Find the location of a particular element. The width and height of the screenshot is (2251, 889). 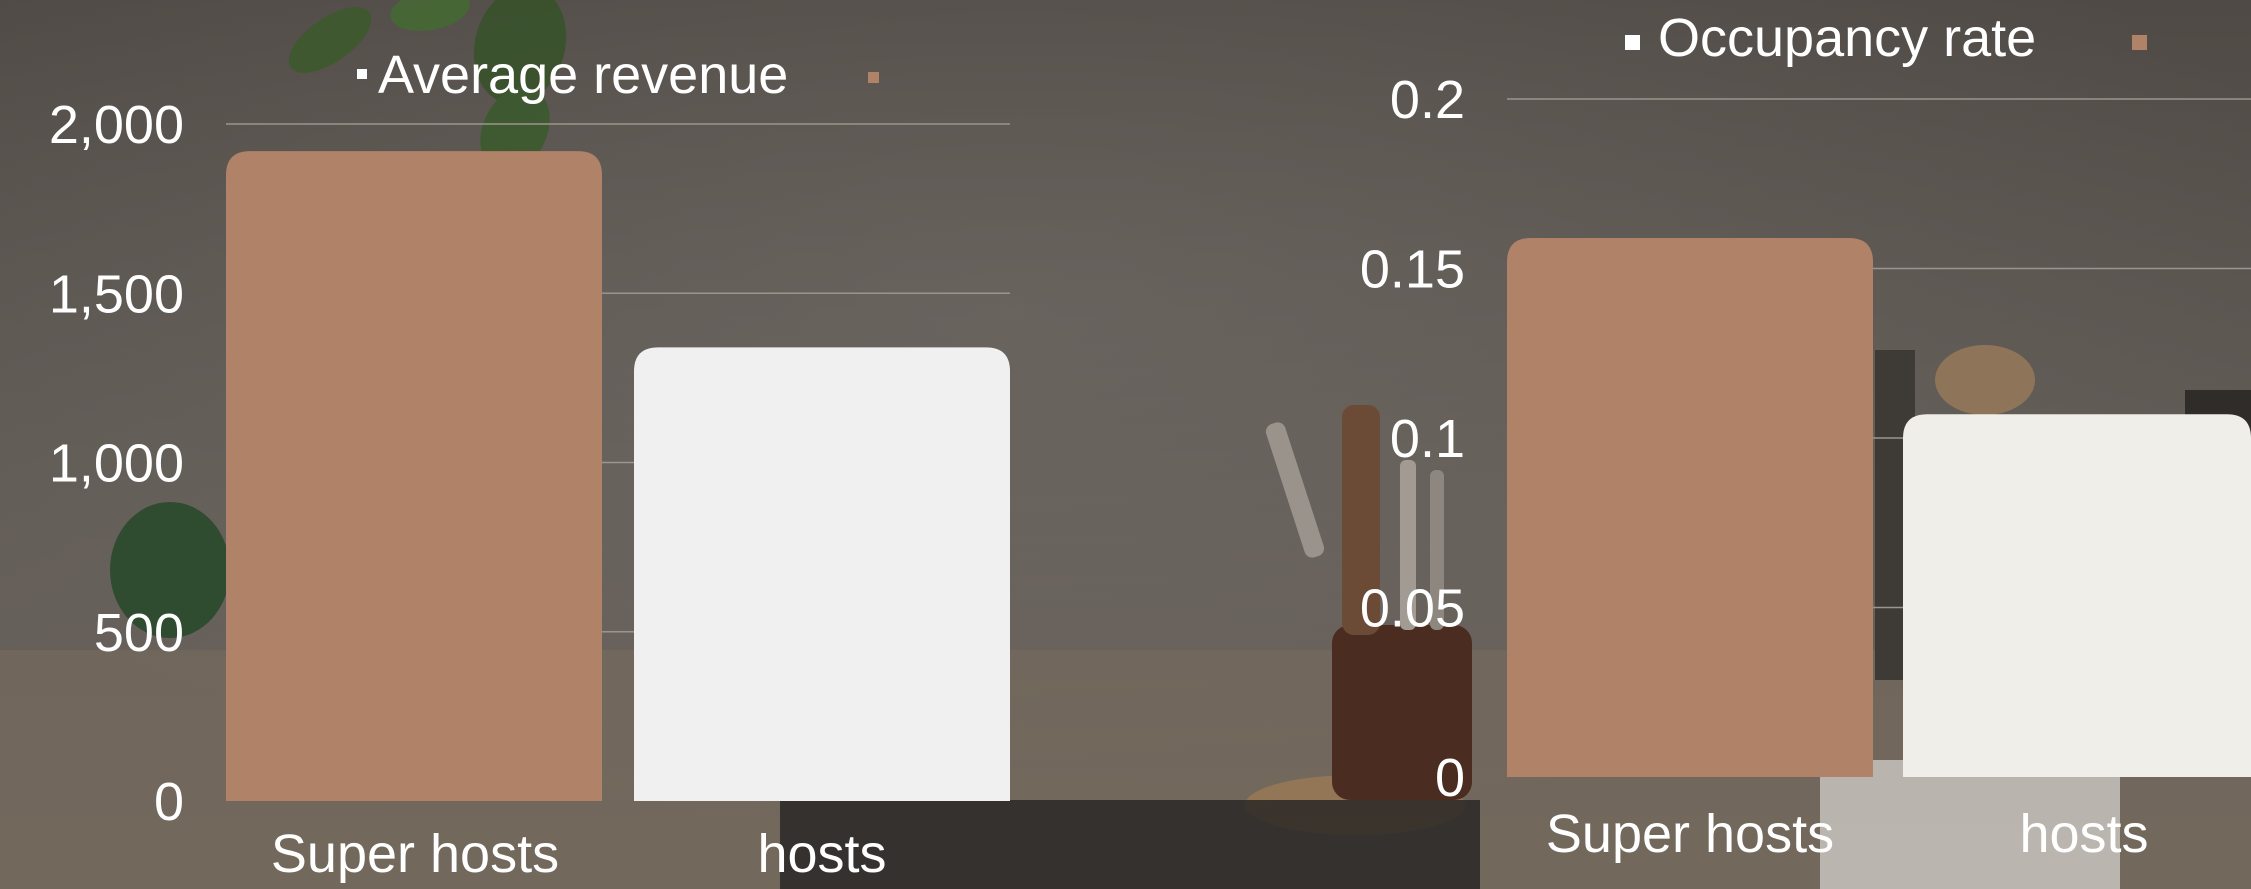

legend-label: Occupancy rate is located at coordinates (1847, 38).